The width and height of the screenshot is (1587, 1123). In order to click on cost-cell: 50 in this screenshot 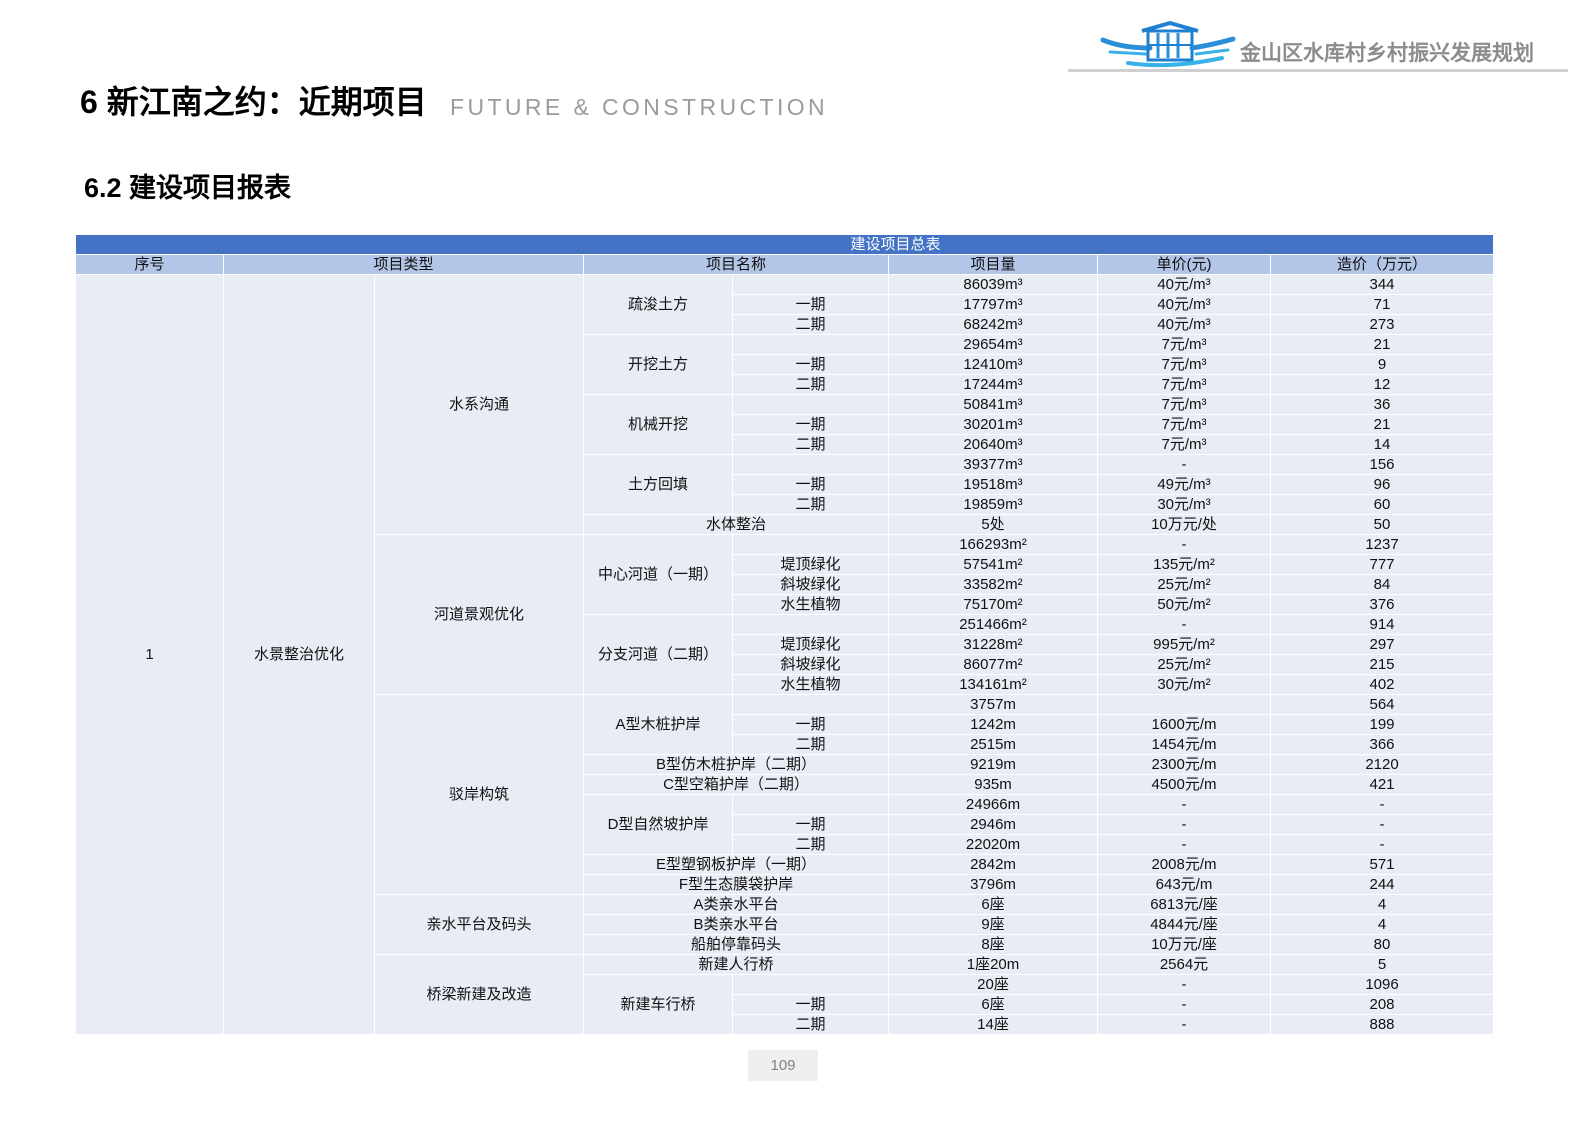, I will do `click(1382, 524)`.